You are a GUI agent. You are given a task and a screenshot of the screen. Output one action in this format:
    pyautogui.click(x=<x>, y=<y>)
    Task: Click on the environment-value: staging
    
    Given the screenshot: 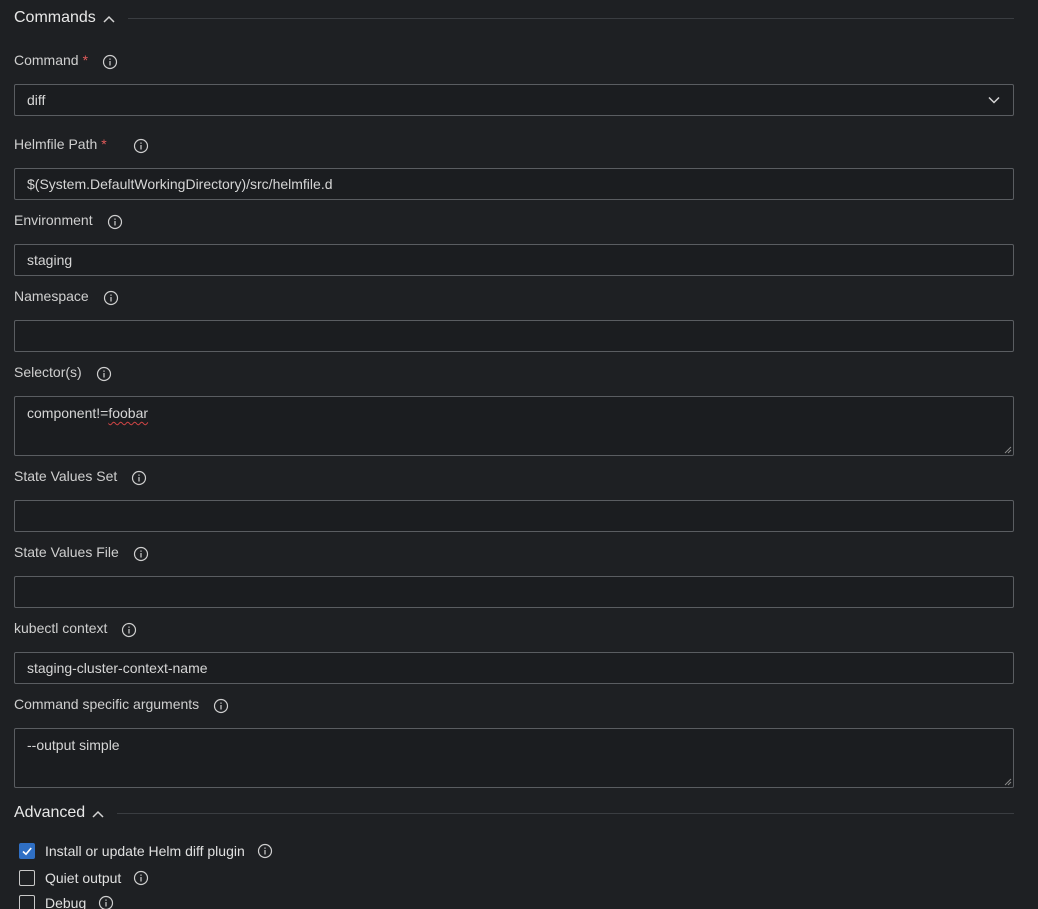 What is the action you would take?
    pyautogui.click(x=50, y=260)
    